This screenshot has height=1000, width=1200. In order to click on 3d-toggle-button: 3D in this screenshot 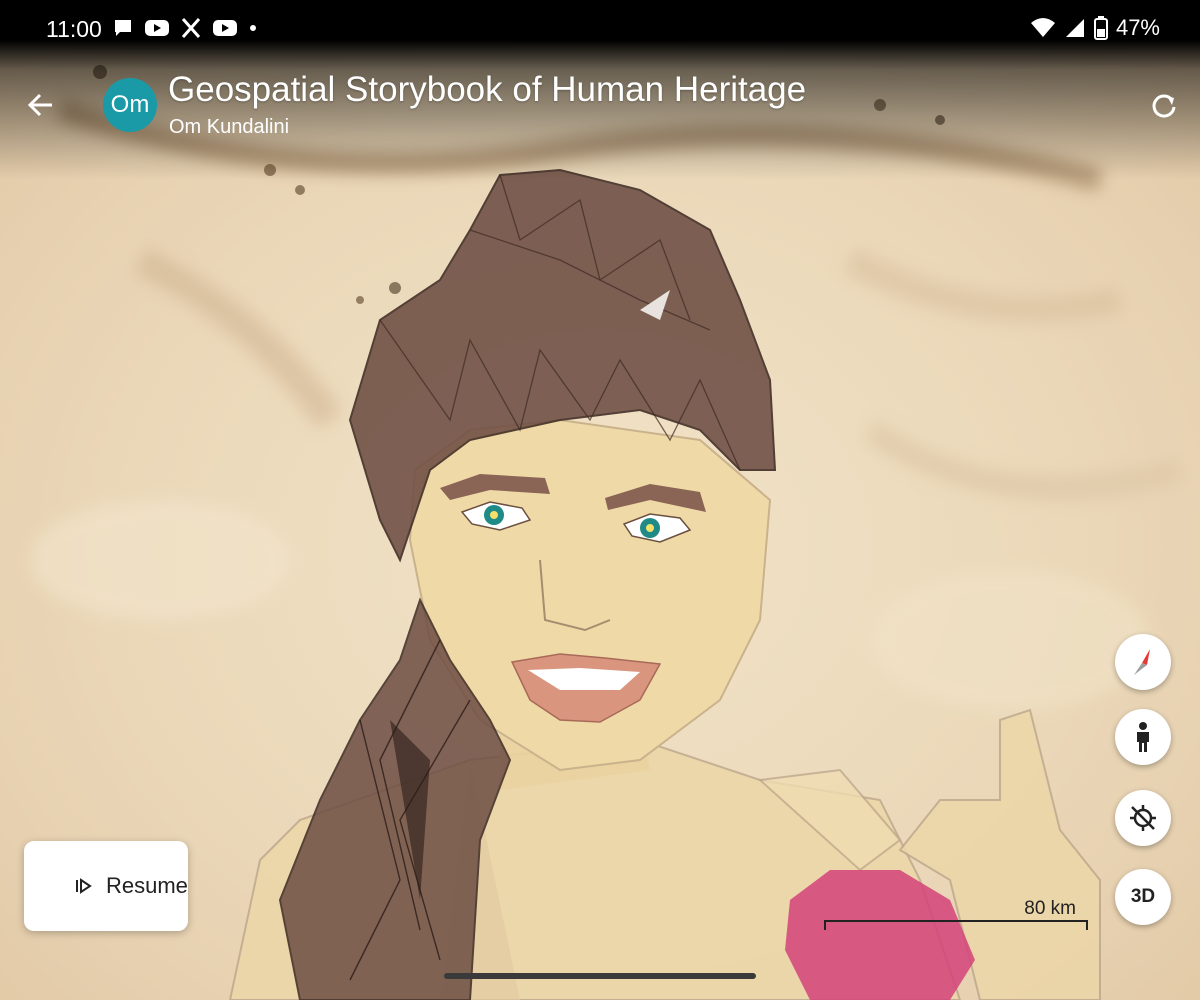, I will do `click(1143, 897)`.